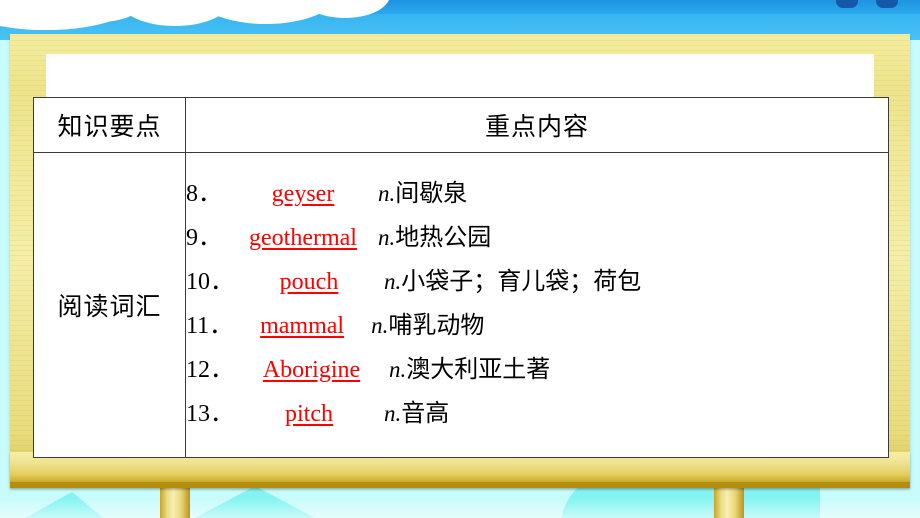  Describe the element at coordinates (460, 508) in the screenshot. I see `bottom-fade` at that location.